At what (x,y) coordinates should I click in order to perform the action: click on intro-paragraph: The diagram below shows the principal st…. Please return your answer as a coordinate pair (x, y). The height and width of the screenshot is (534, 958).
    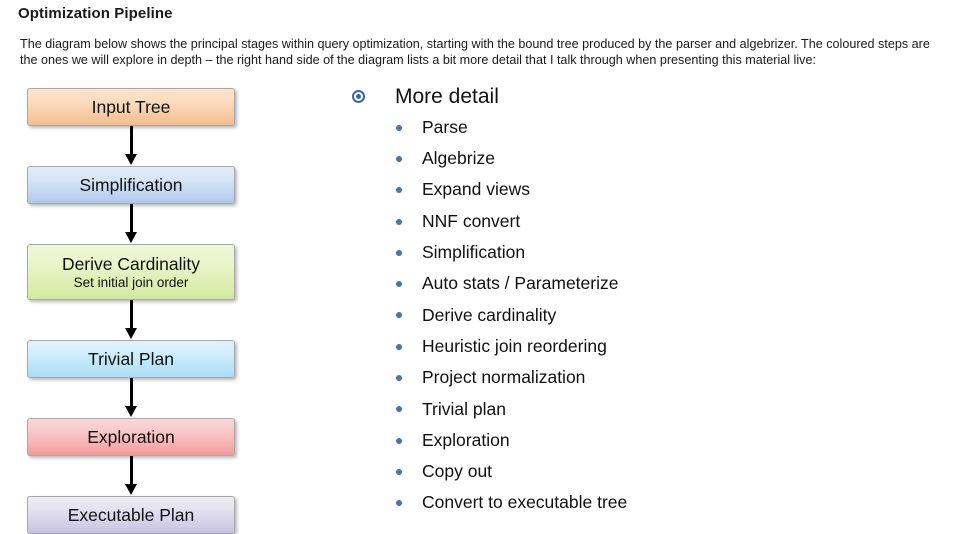
    Looking at the image, I should click on (475, 52).